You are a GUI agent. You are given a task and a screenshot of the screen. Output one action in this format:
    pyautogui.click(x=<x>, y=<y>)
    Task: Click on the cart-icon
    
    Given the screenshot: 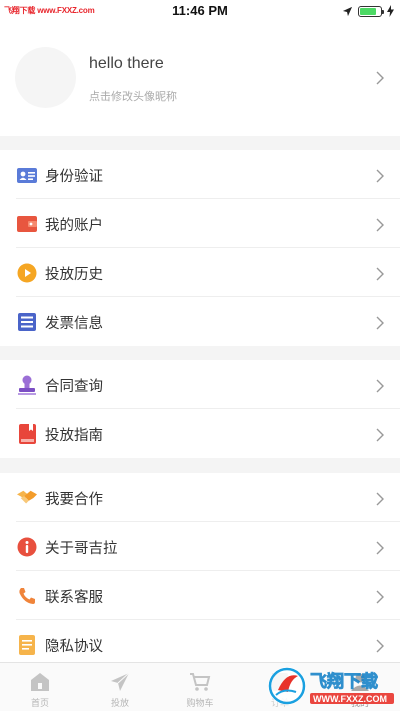 What is the action you would take?
    pyautogui.click(x=200, y=682)
    